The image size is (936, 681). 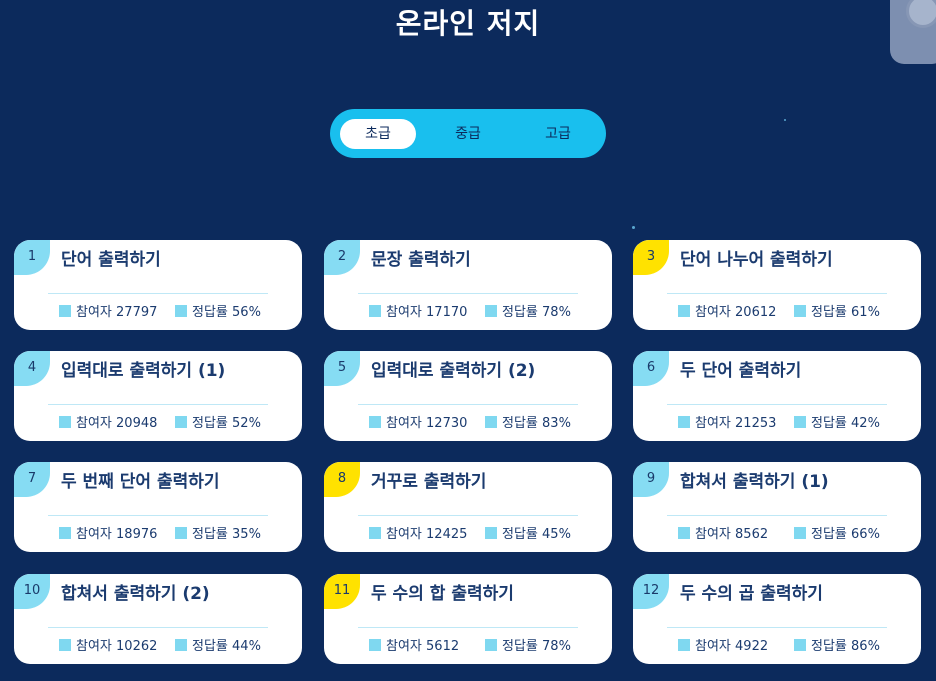 What do you see at coordinates (651, 368) in the screenshot?
I see `problem-number-badge: 6` at bounding box center [651, 368].